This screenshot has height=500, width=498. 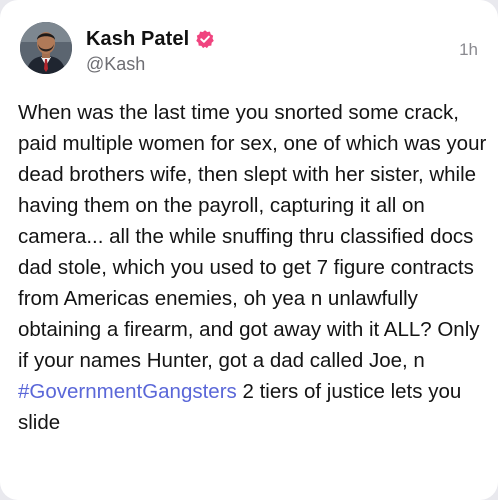 What do you see at coordinates (115, 64) in the screenshot?
I see `author-handle: @Kash` at bounding box center [115, 64].